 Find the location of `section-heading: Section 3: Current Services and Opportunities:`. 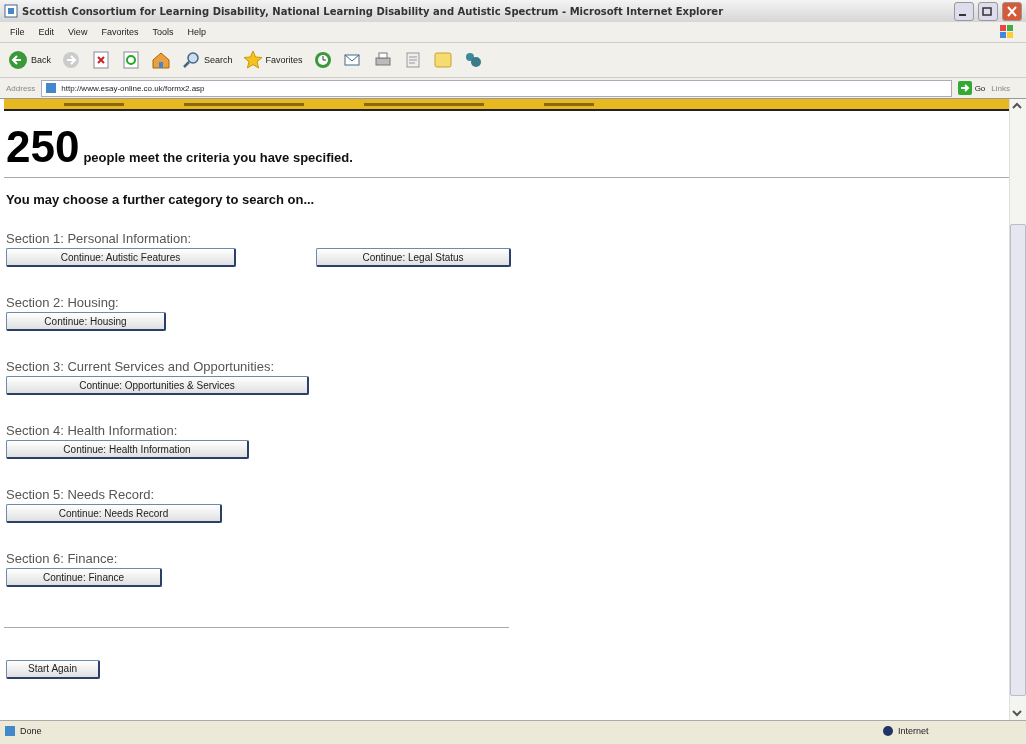

section-heading: Section 3: Current Services and Opportunities: is located at coordinates (141, 366).